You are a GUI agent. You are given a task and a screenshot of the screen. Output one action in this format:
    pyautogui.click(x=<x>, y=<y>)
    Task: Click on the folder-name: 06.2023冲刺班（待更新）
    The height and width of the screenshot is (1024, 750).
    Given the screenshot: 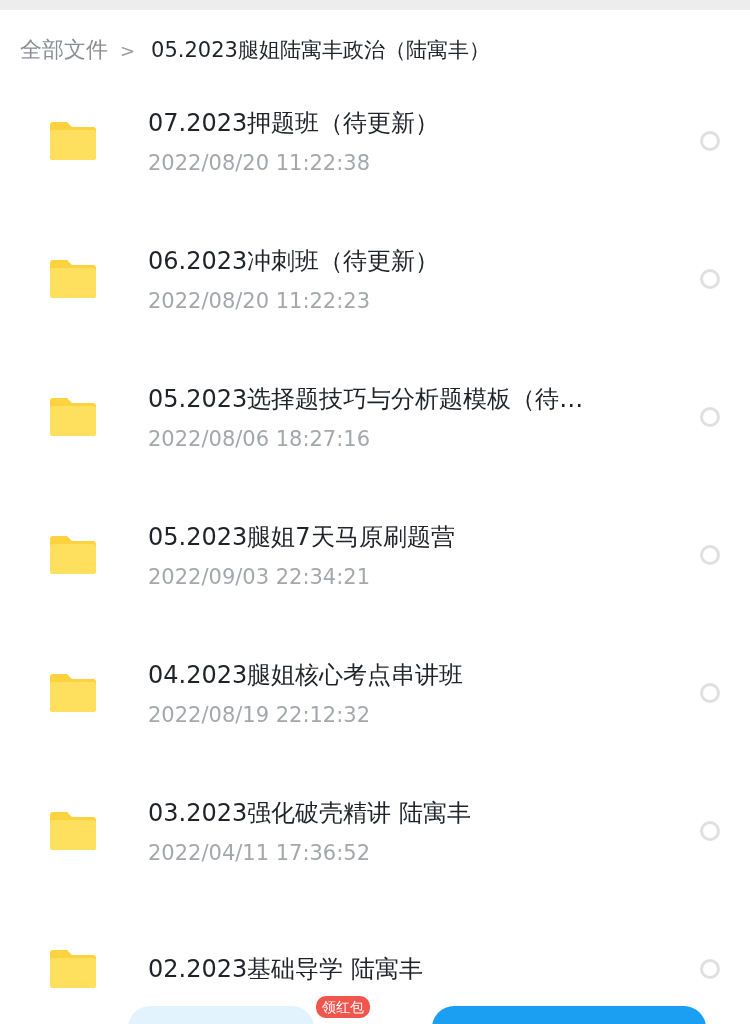 What is the action you would take?
    pyautogui.click(x=424, y=261)
    